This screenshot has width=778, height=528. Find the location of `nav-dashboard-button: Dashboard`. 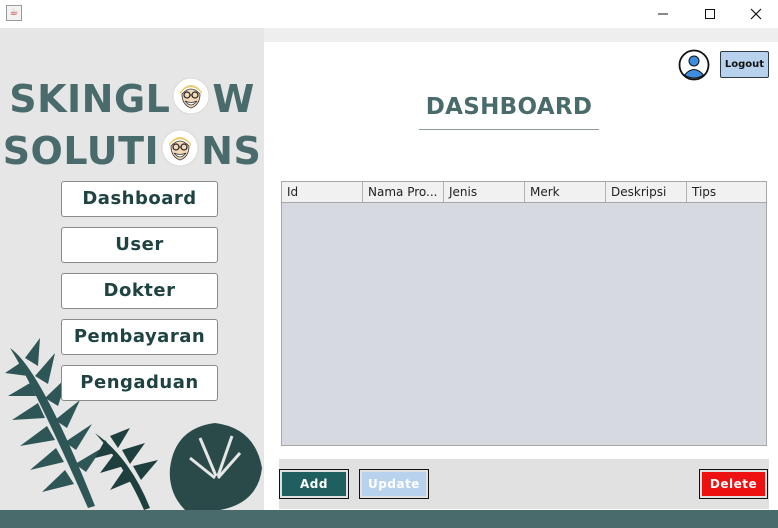

nav-dashboard-button: Dashboard is located at coordinates (139, 199).